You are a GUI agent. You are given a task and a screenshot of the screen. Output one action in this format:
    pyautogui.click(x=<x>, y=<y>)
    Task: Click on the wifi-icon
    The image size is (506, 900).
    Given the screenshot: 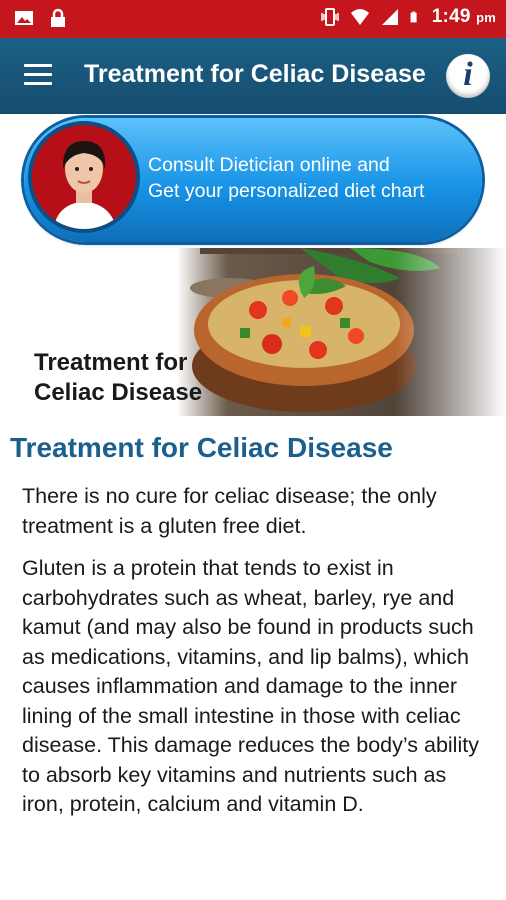 What is the action you would take?
    pyautogui.click(x=359, y=17)
    